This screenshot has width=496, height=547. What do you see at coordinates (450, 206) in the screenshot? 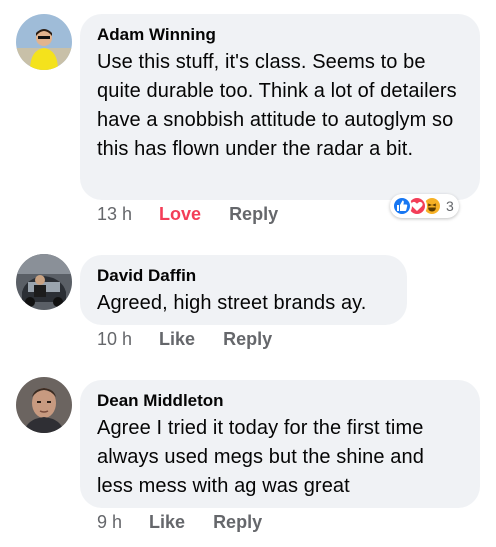
I see `reaction-count: 3` at bounding box center [450, 206].